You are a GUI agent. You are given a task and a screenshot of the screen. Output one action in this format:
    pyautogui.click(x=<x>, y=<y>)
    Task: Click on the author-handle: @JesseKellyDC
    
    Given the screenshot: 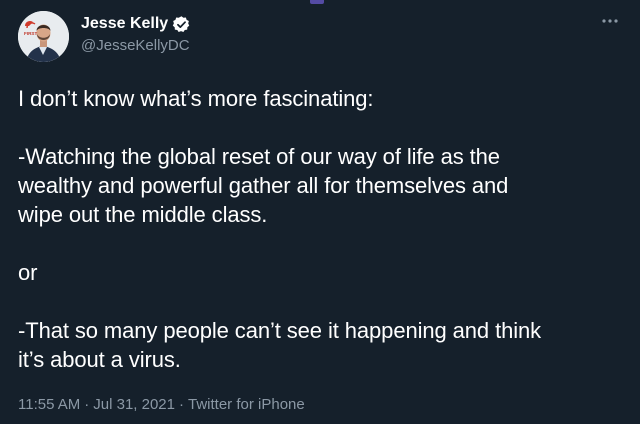 What is the action you would take?
    pyautogui.click(x=135, y=45)
    